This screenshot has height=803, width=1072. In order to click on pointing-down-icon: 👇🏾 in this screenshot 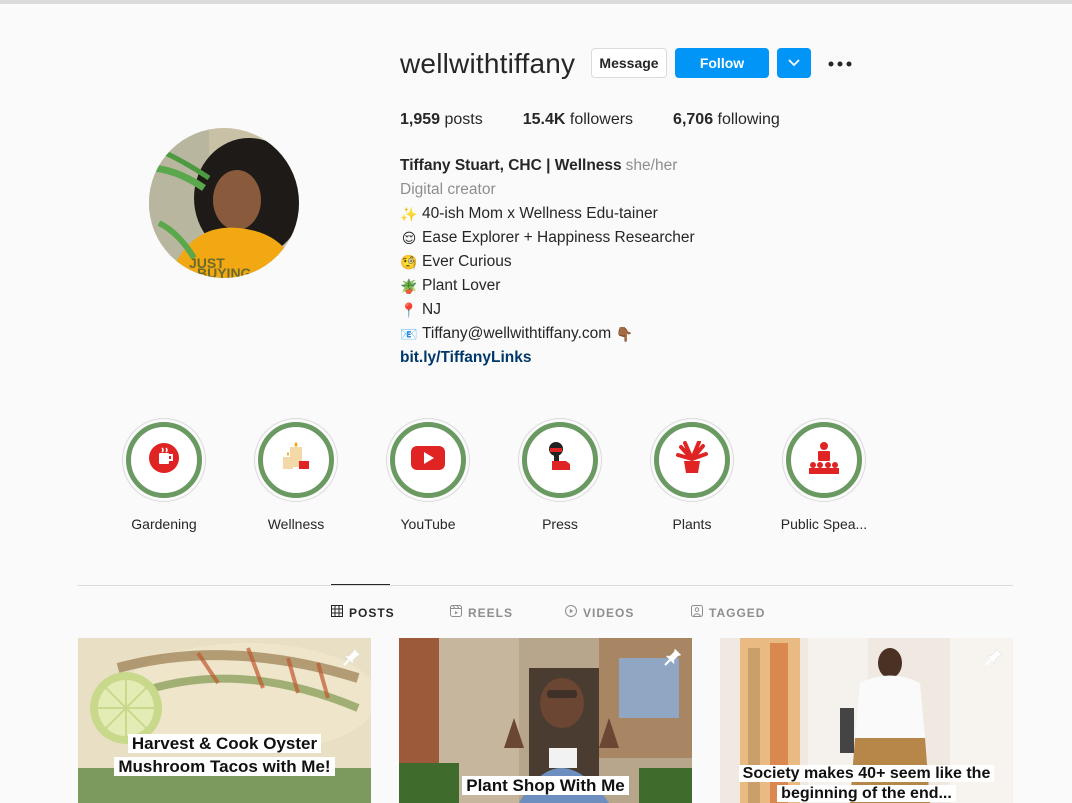, I will do `click(624, 334)`.